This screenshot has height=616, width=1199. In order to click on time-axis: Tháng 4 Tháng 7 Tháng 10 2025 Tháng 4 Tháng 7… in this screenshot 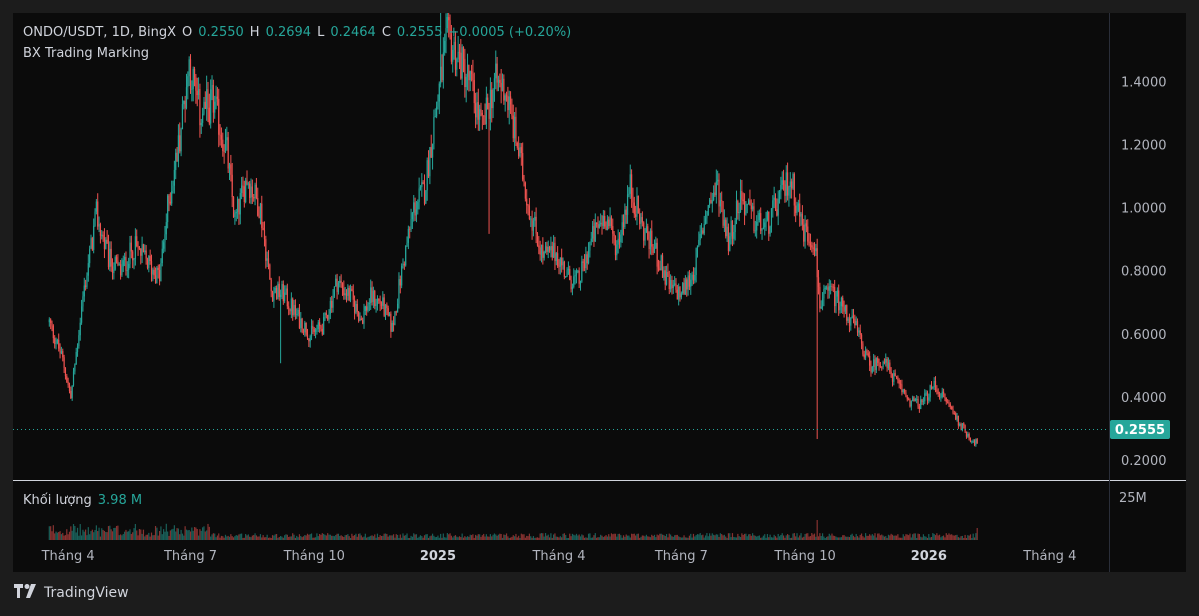, I will do `click(559, 556)`.